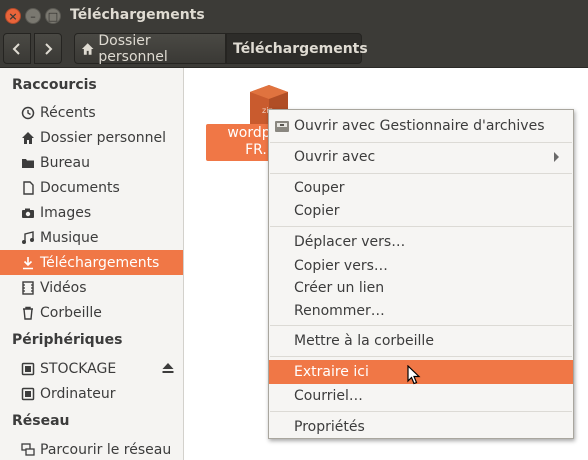  What do you see at coordinates (329, 427) in the screenshot?
I see `menu-item-label: Propriétés` at bounding box center [329, 427].